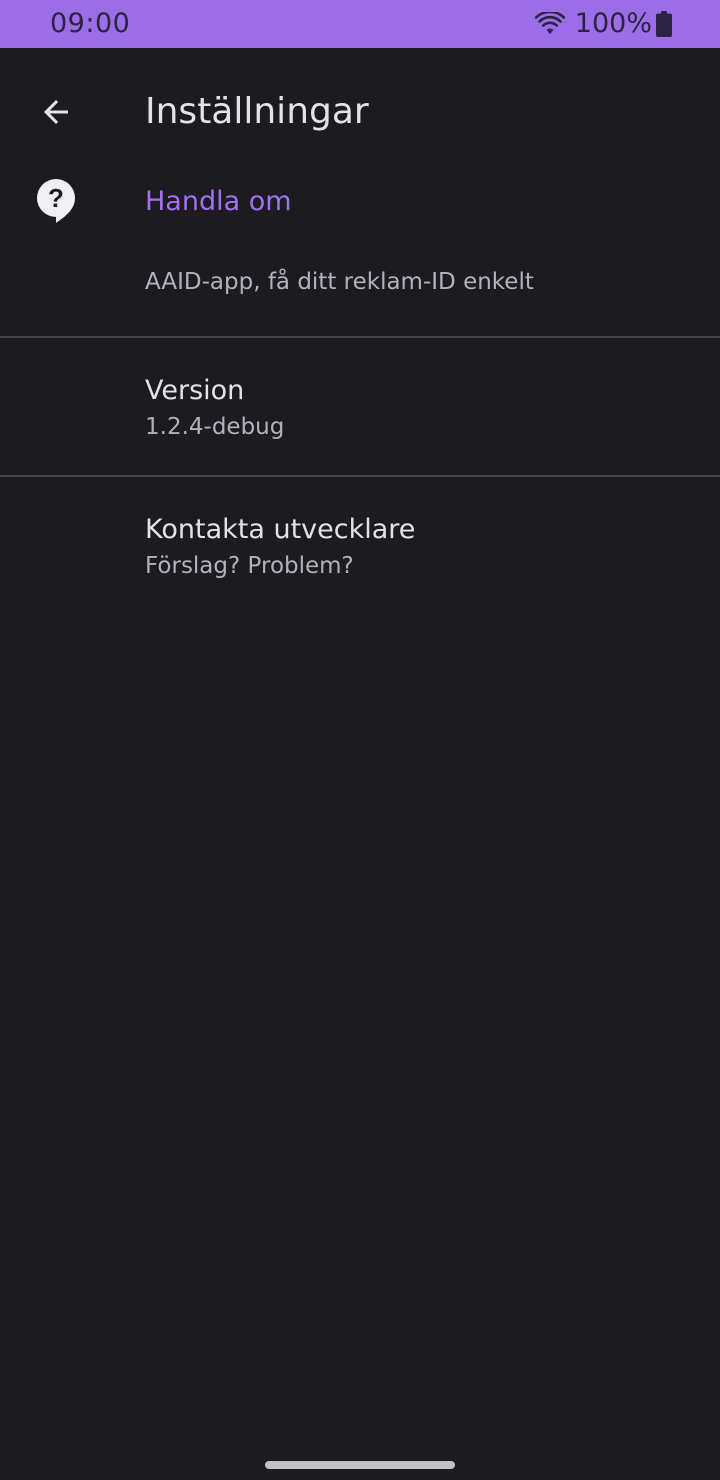 This screenshot has width=720, height=1480. Describe the element at coordinates (613, 23) in the screenshot. I see `battery-percentage: 100%` at that location.